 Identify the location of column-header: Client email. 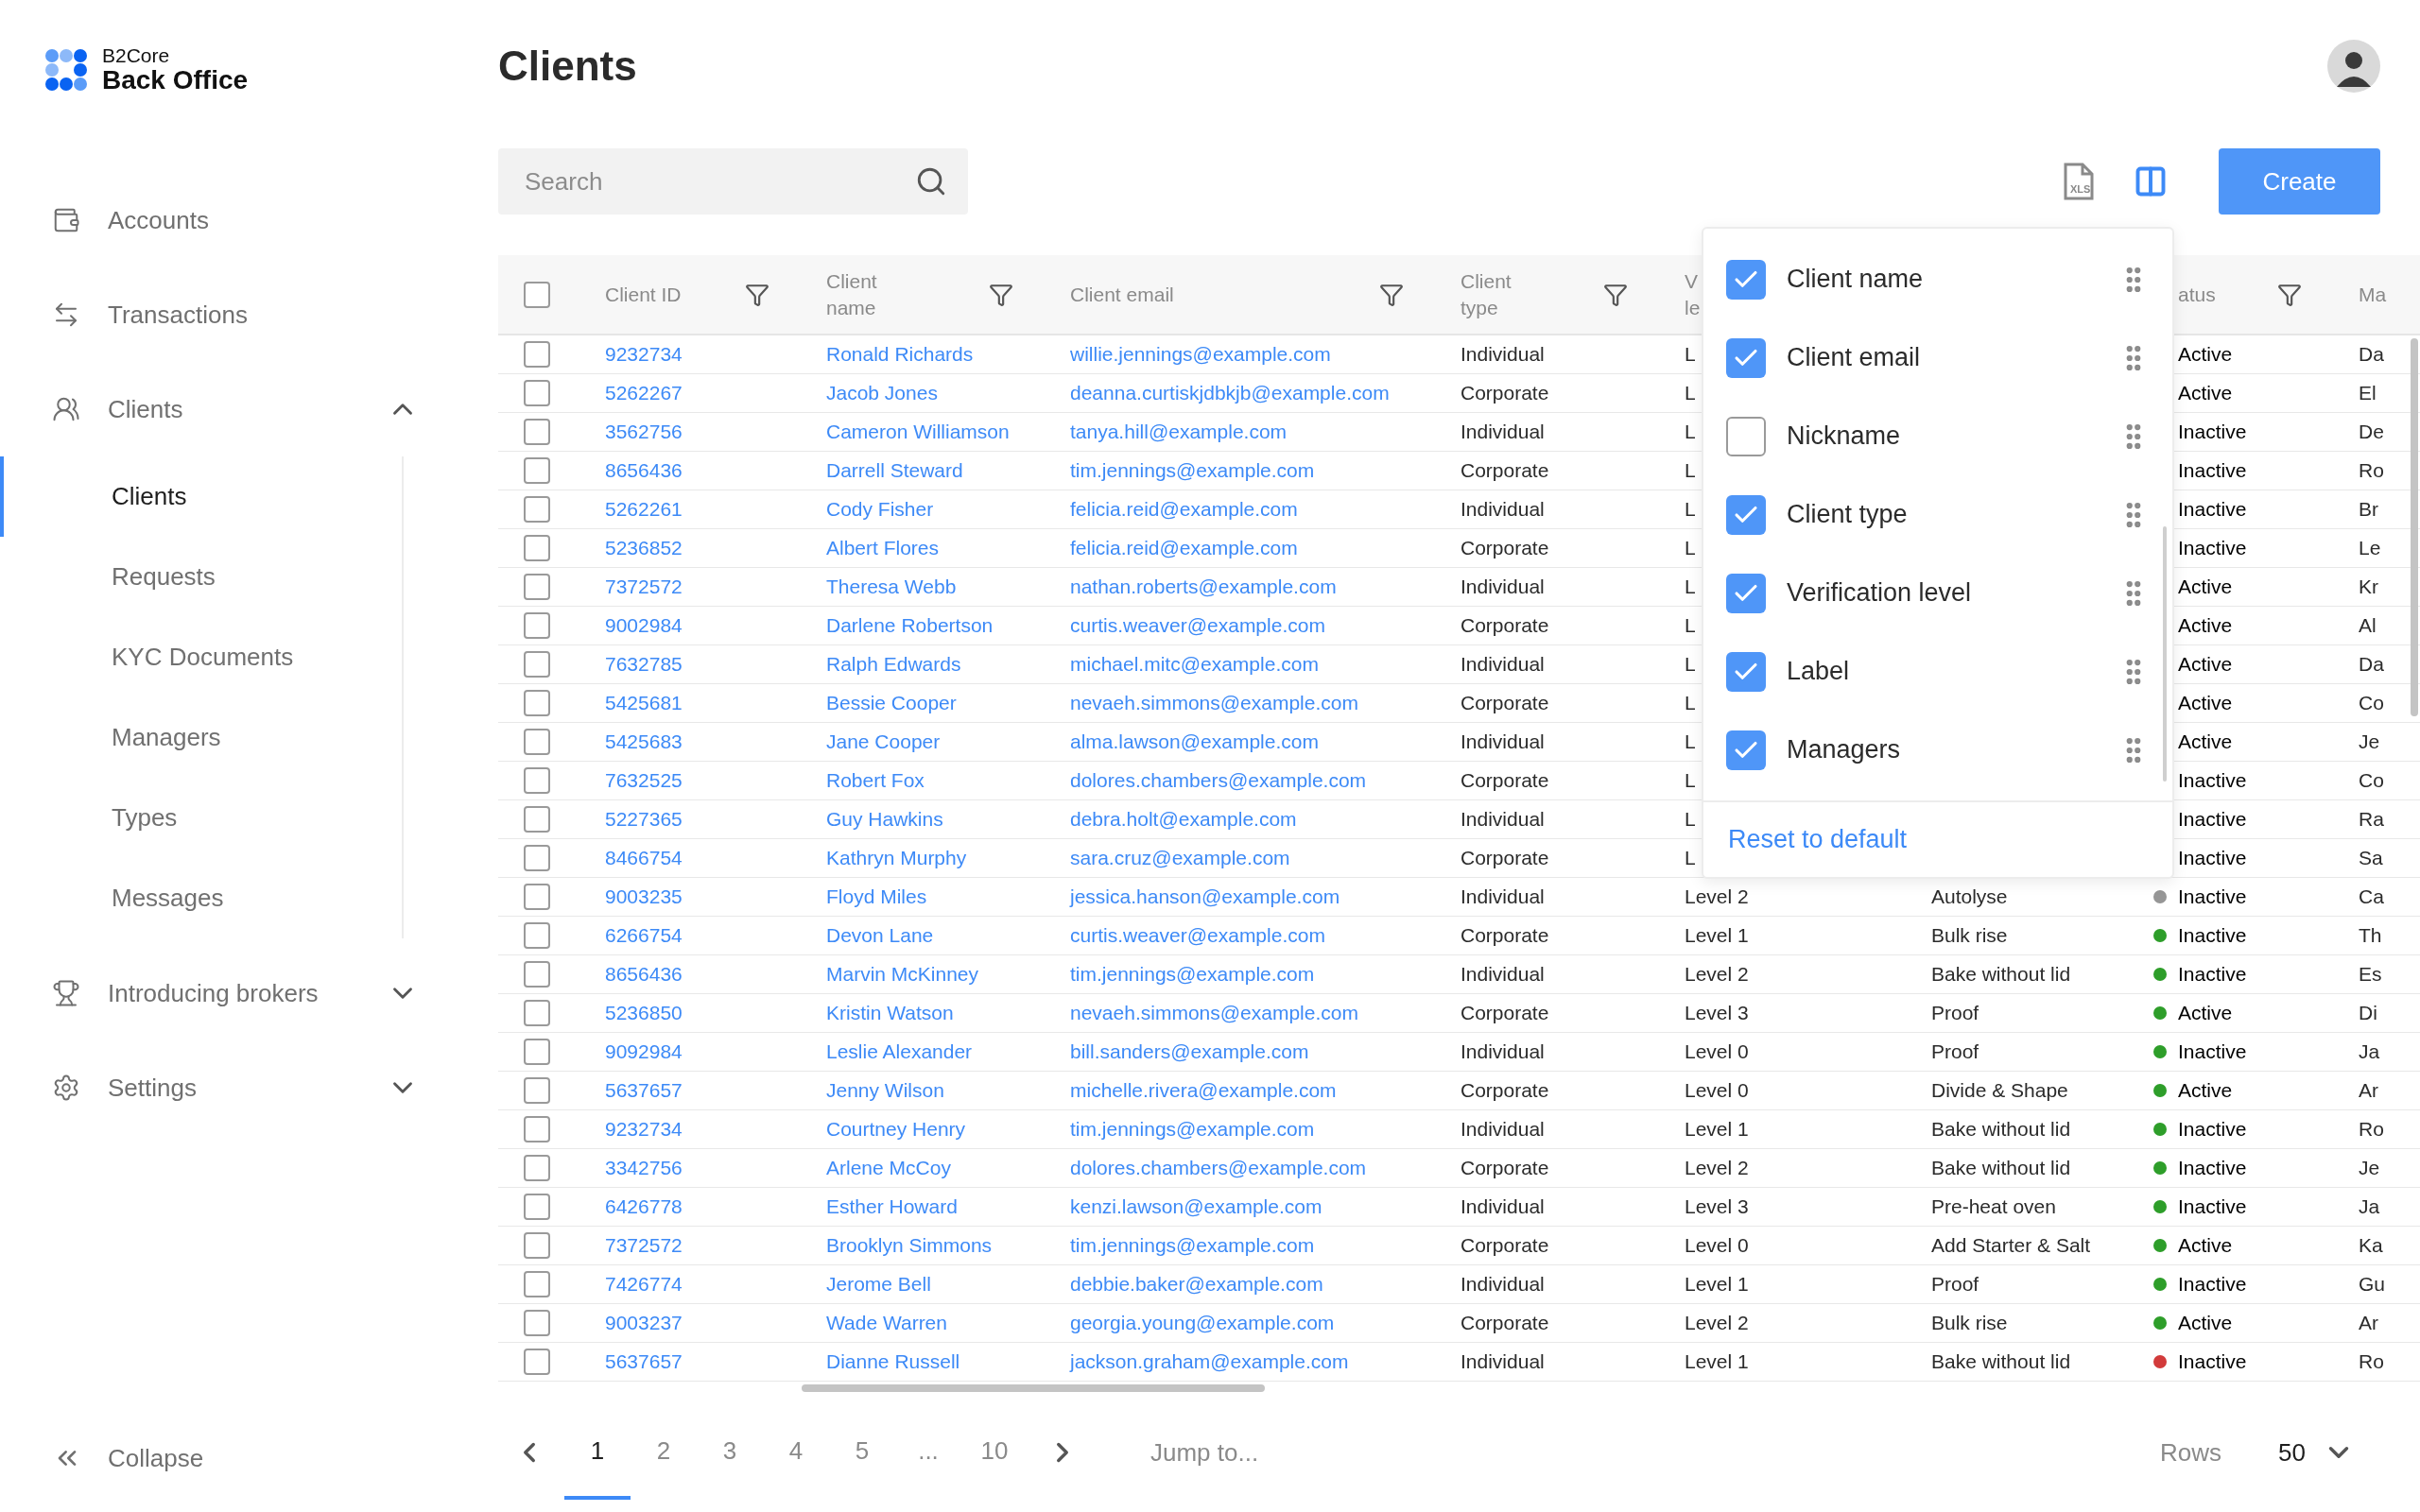
(1246, 294).